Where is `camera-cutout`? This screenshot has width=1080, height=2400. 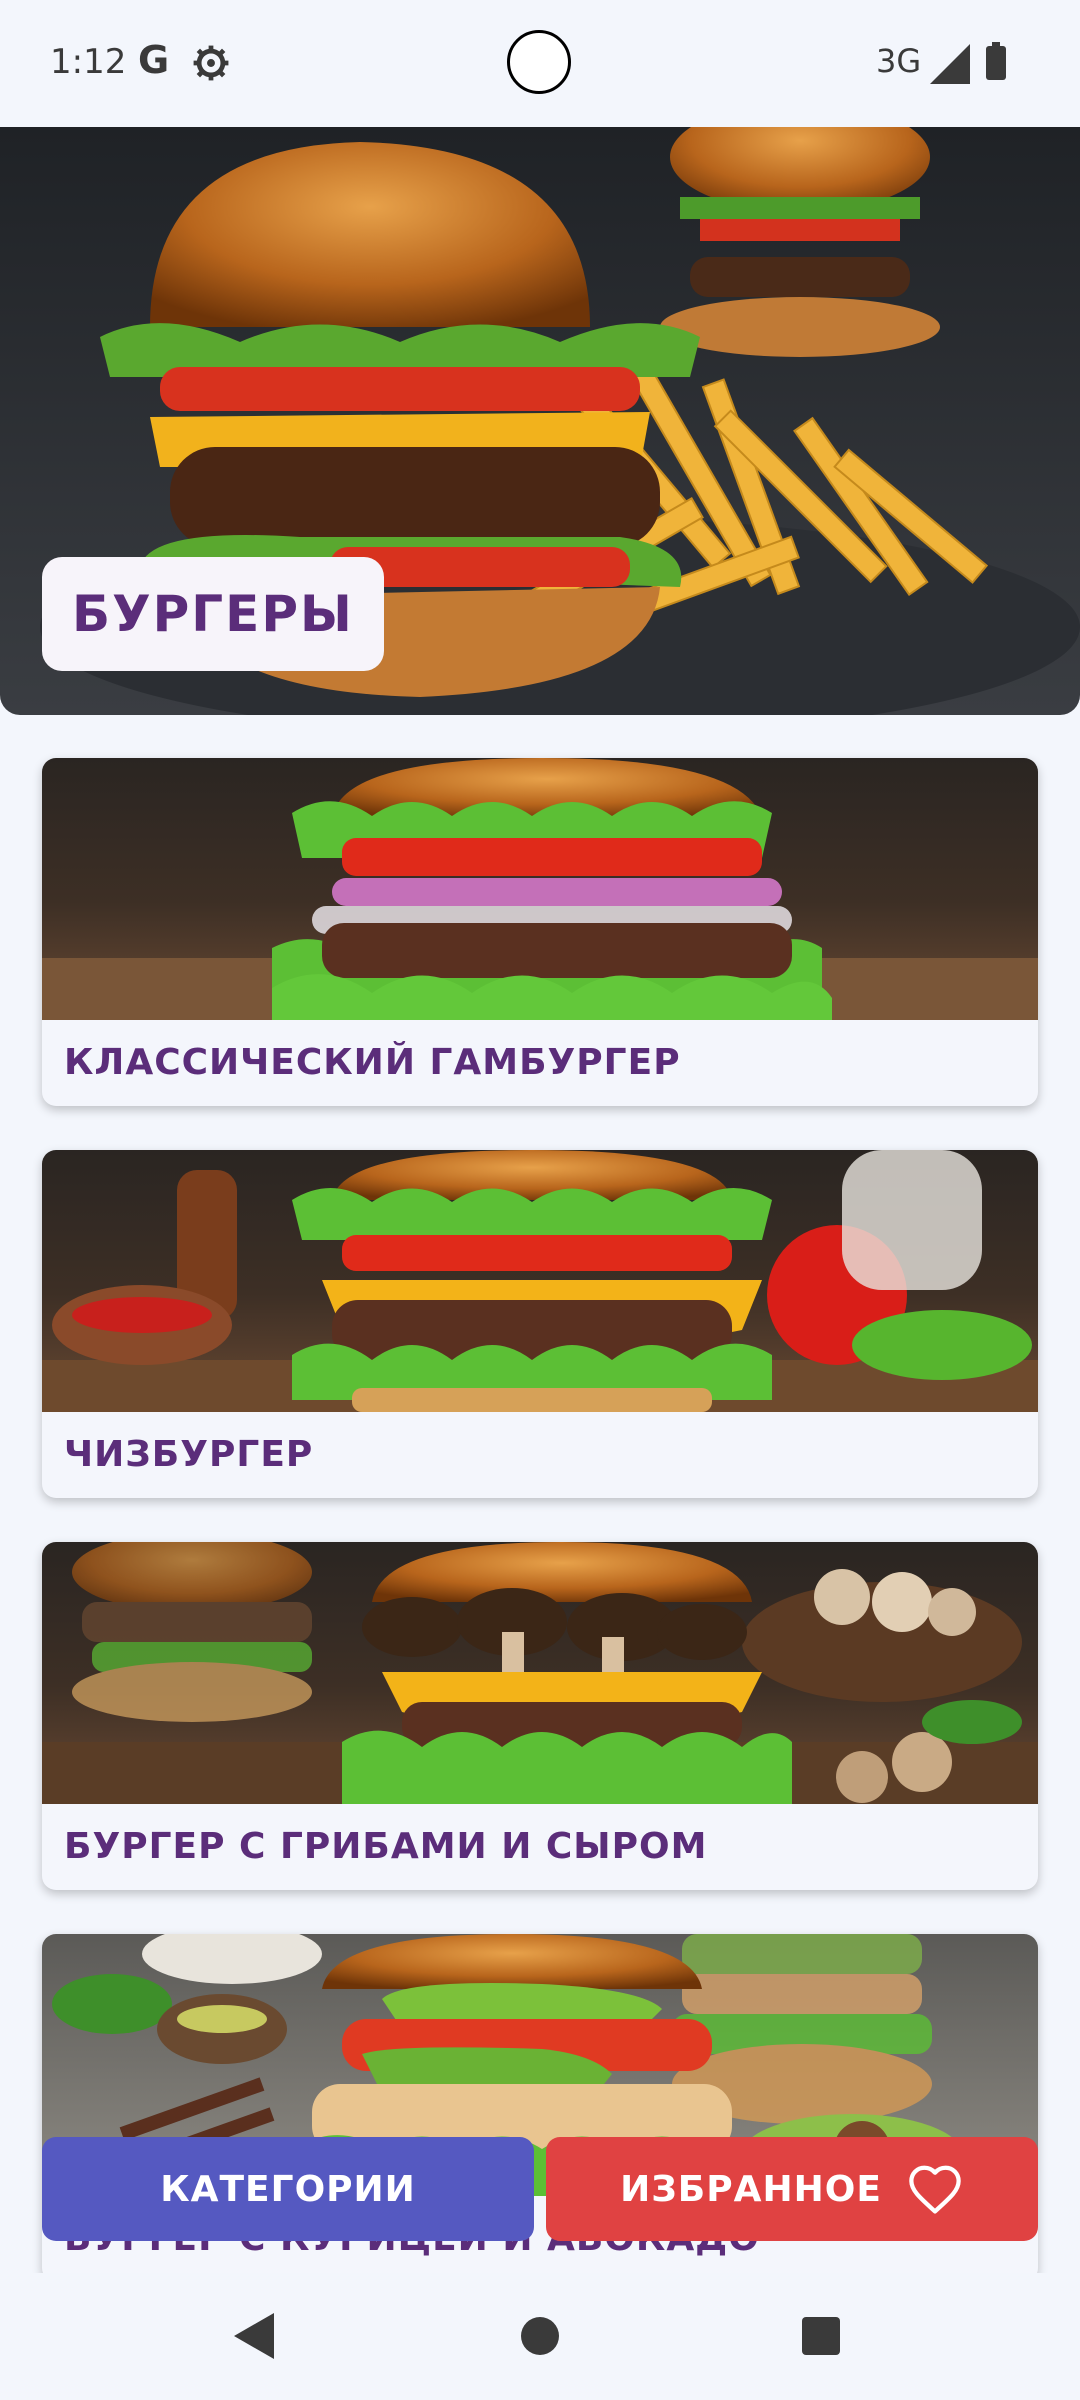 camera-cutout is located at coordinates (539, 62).